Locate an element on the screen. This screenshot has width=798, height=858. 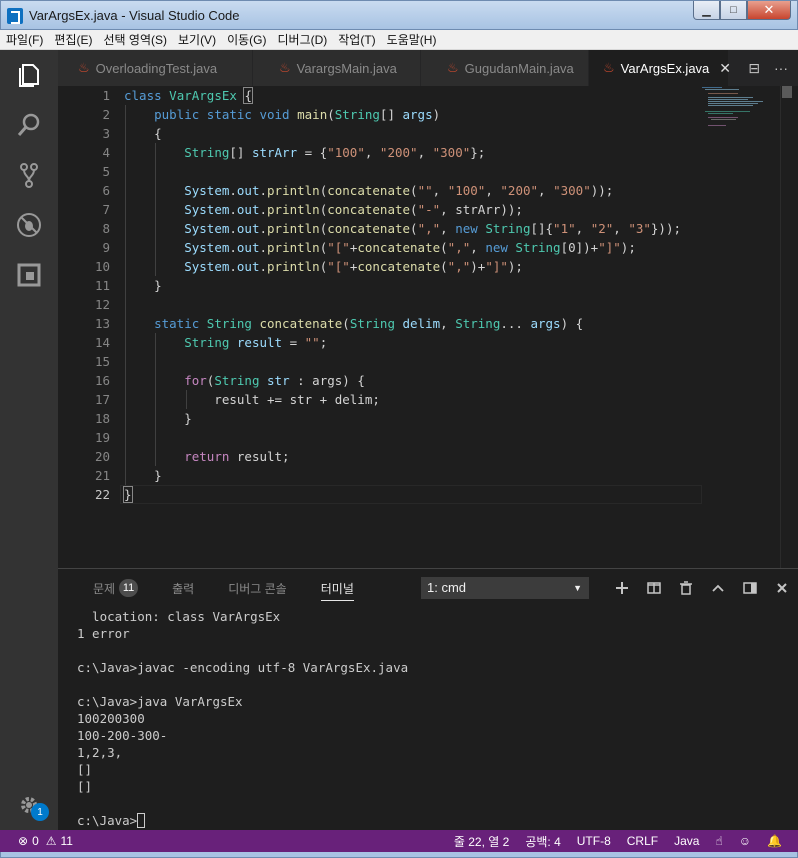
tab-overloadingtest: ♨ OverloadingTest.java is located at coordinates (155, 68).